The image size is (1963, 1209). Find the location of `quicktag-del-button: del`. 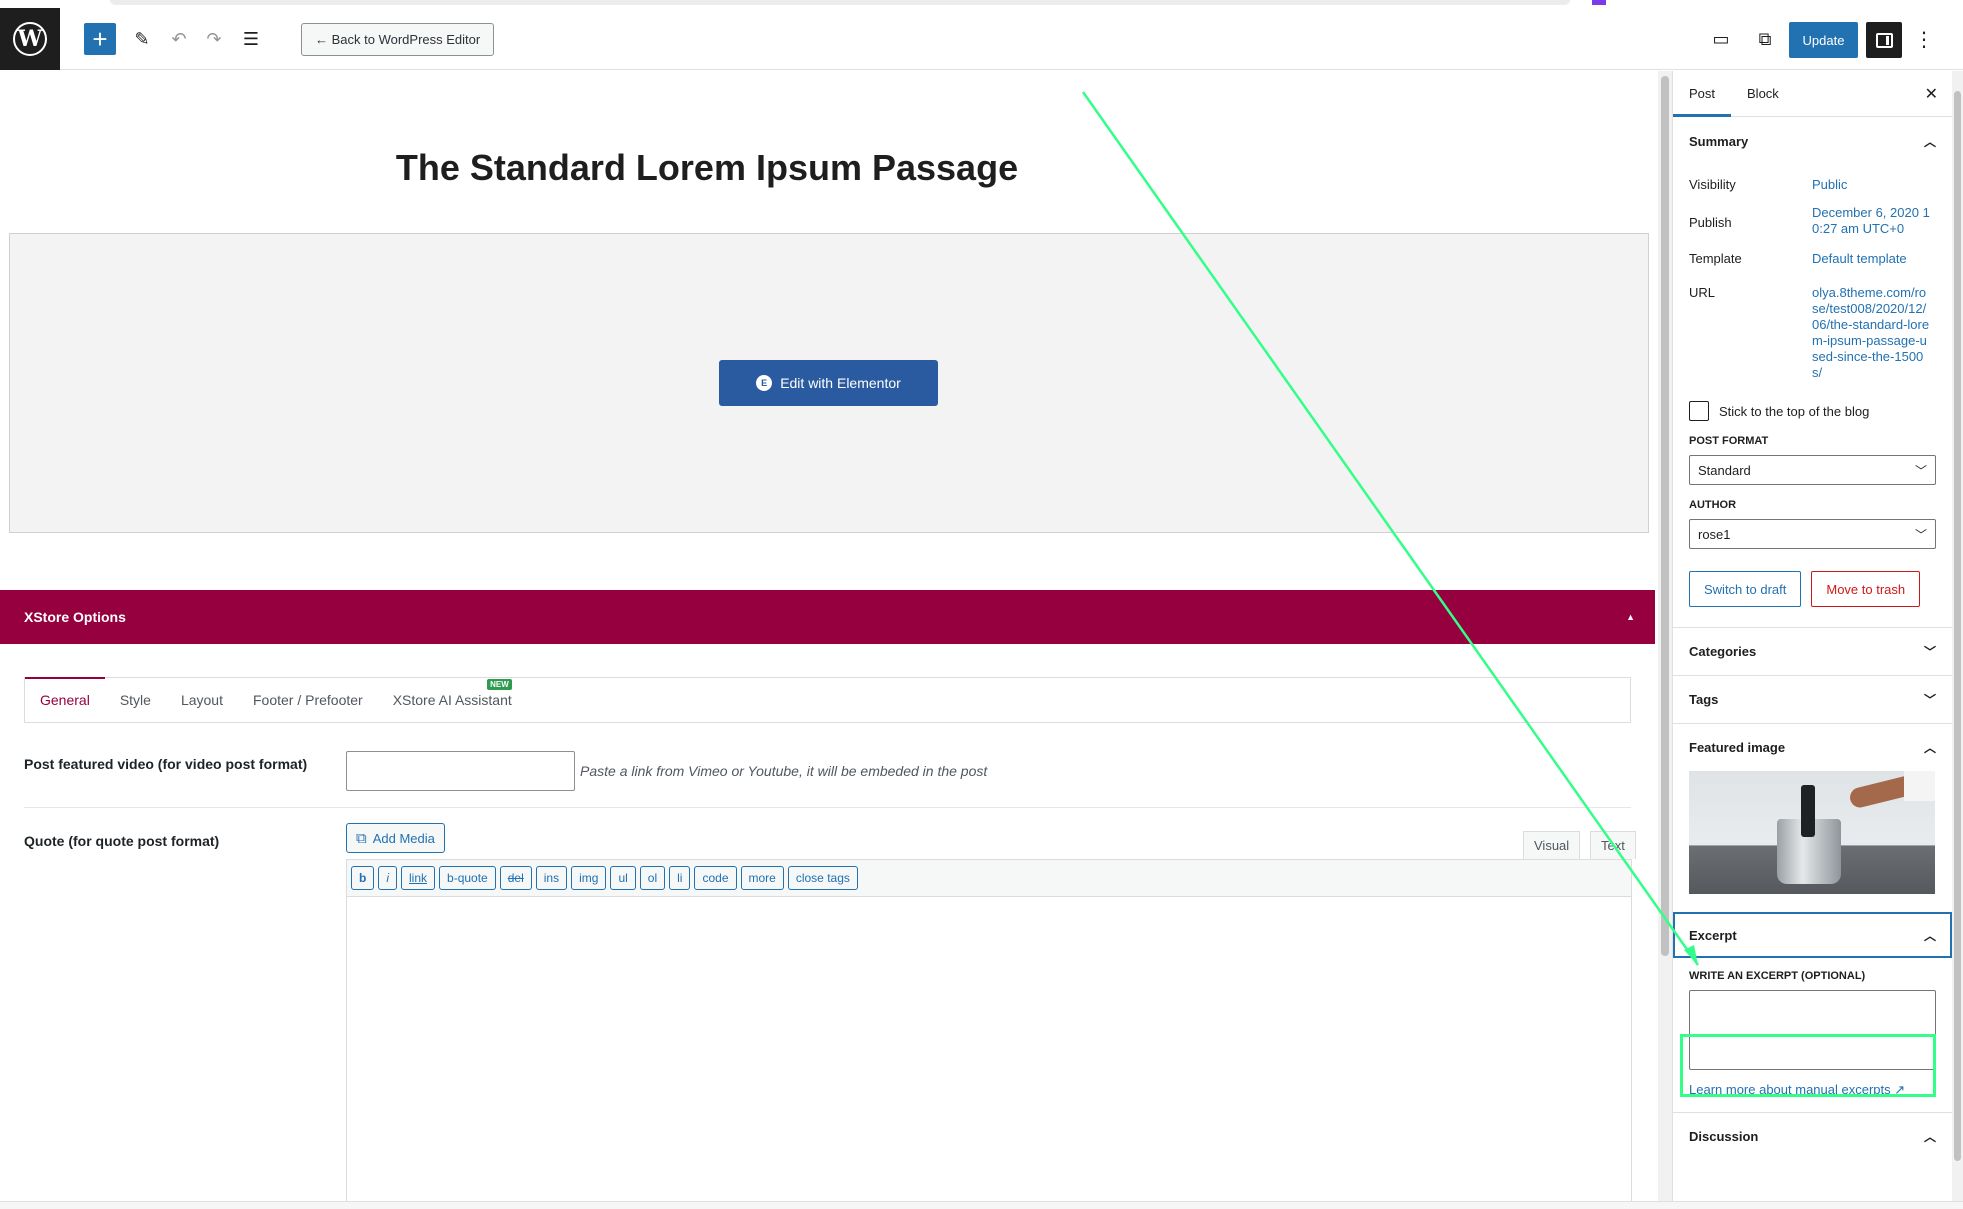

quicktag-del-button: del is located at coordinates (515, 878).